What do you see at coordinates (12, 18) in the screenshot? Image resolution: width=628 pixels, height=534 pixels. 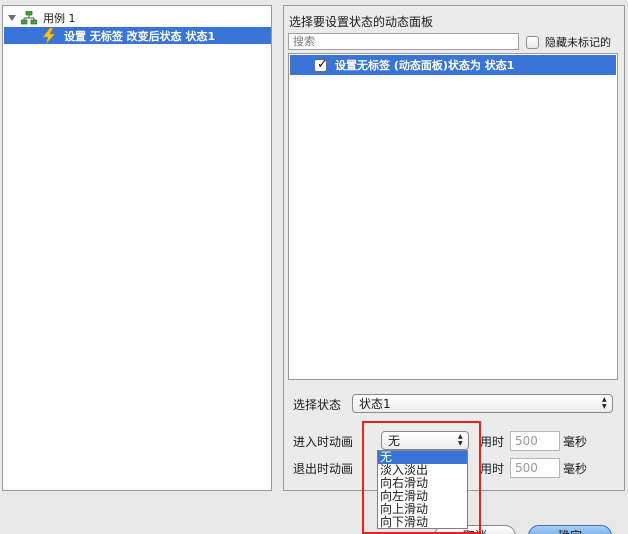 I see `disclosure-triangle-icon` at bounding box center [12, 18].